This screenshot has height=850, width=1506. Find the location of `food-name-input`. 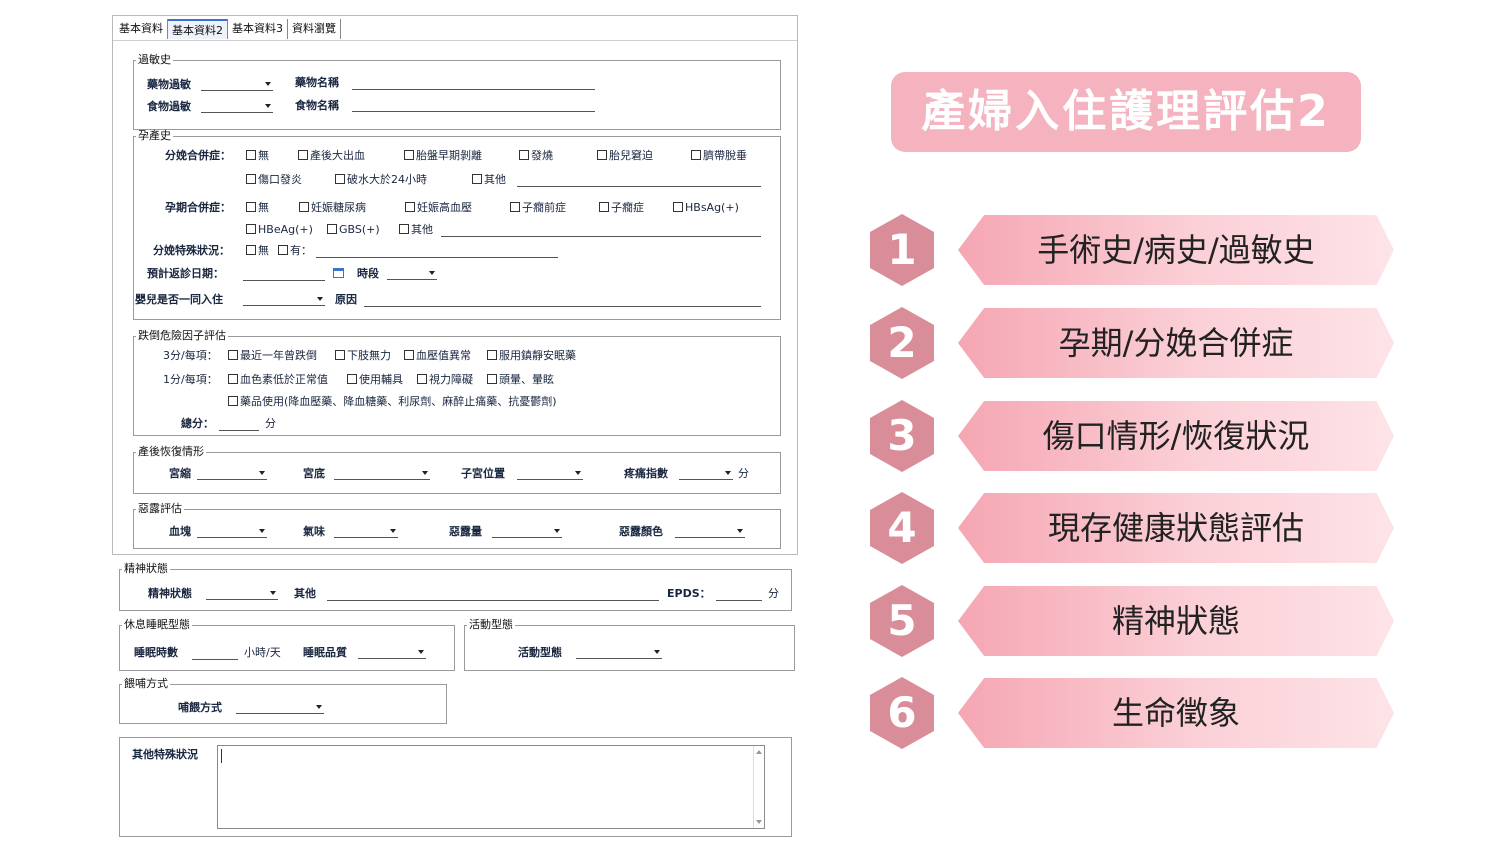

food-name-input is located at coordinates (473, 105).